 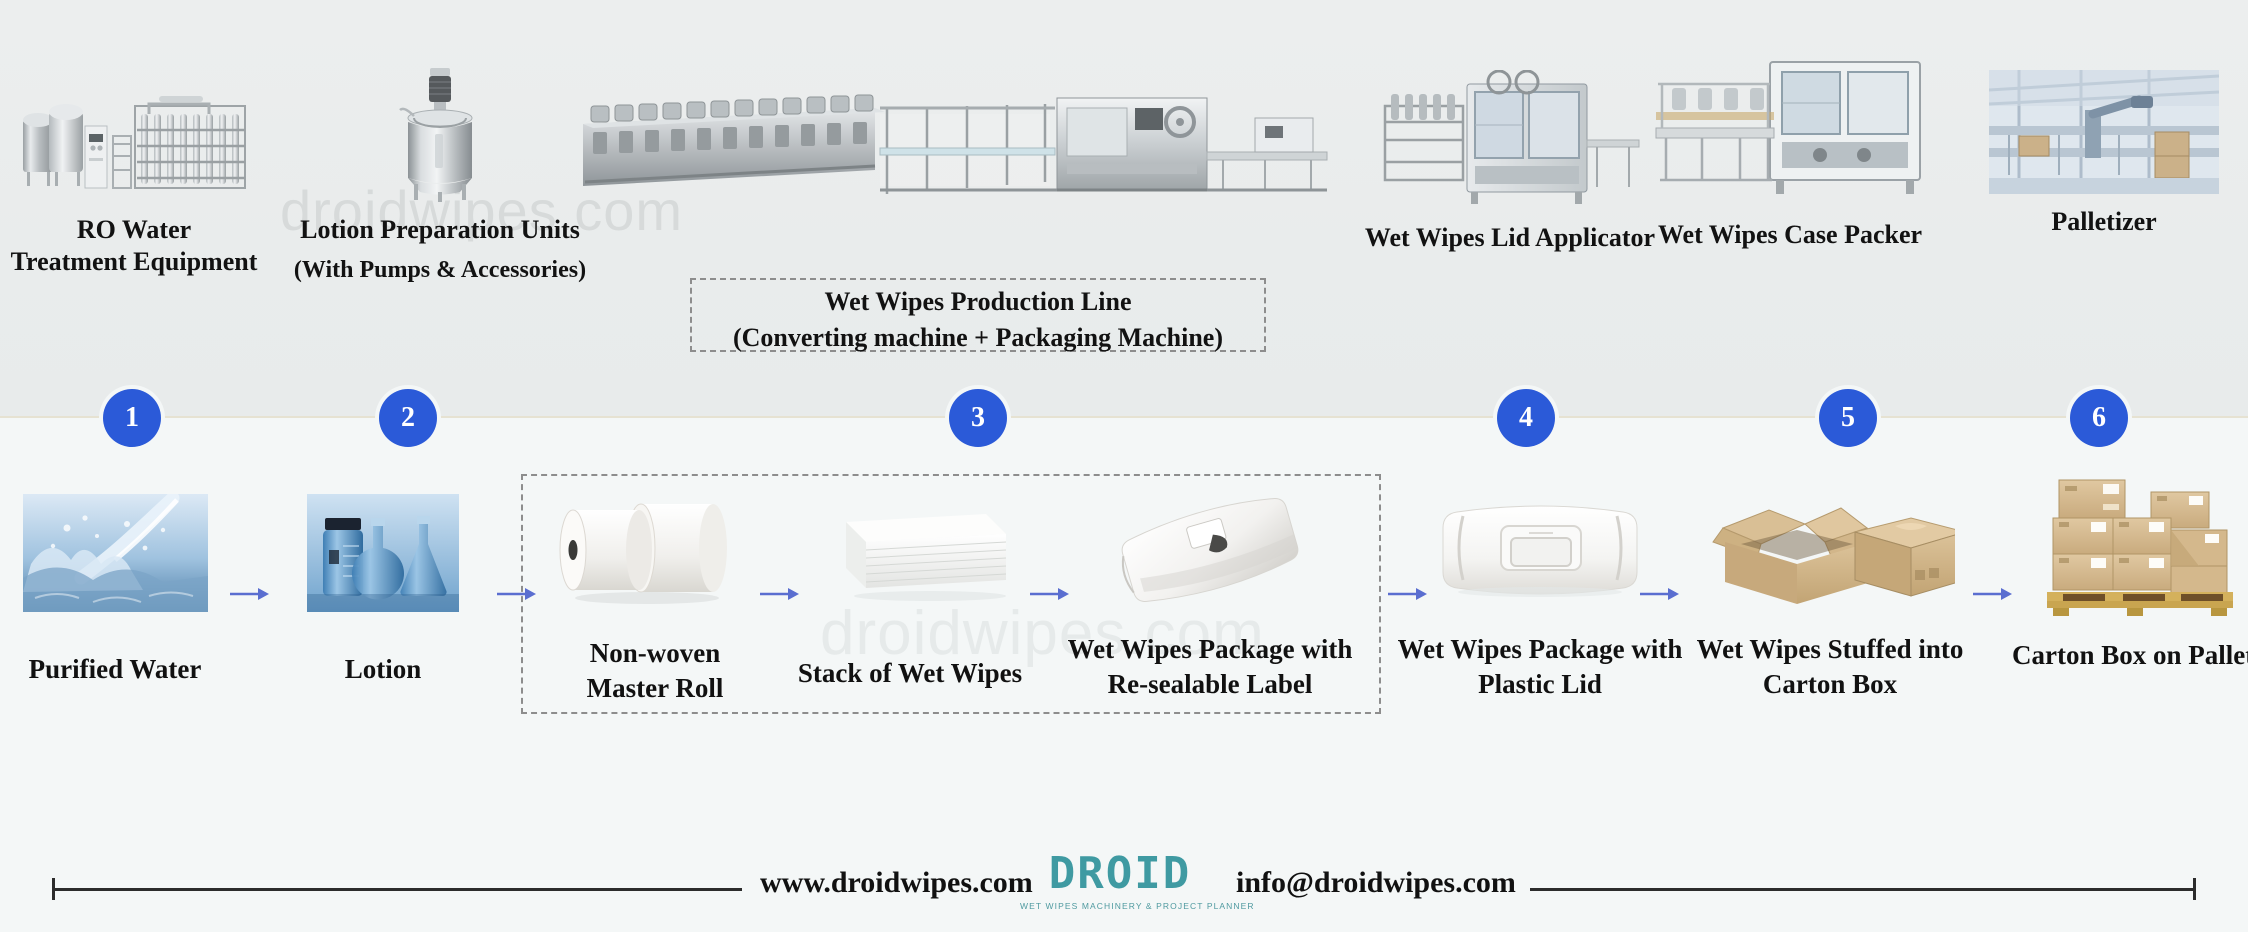 I want to click on product-cell-lotion: Lotion, so click(x=383, y=590).